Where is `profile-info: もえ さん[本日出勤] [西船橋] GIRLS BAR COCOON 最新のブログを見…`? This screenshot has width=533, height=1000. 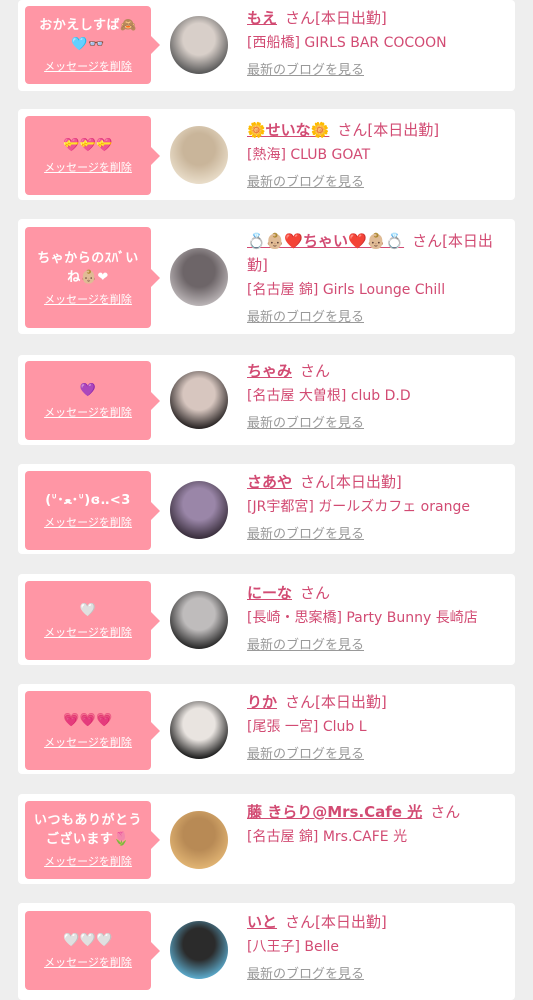 profile-info: もえ さん[本日出勤] [西船橋] GIRLS BAR COCOON 最新のブログを見… is located at coordinates (378, 44).